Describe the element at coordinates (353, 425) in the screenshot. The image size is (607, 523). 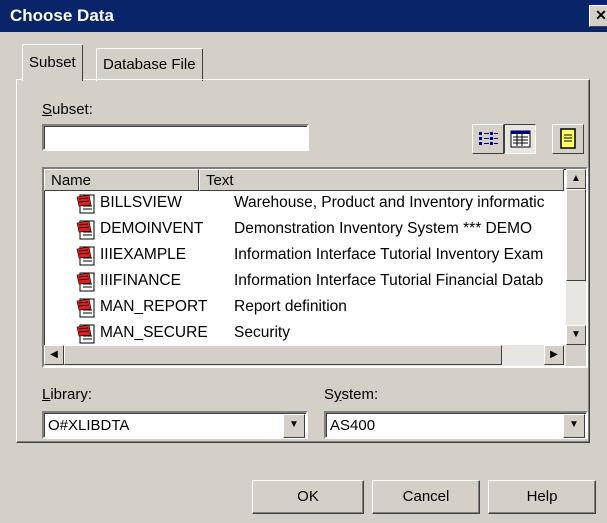
I see `system-value: AS400` at that location.